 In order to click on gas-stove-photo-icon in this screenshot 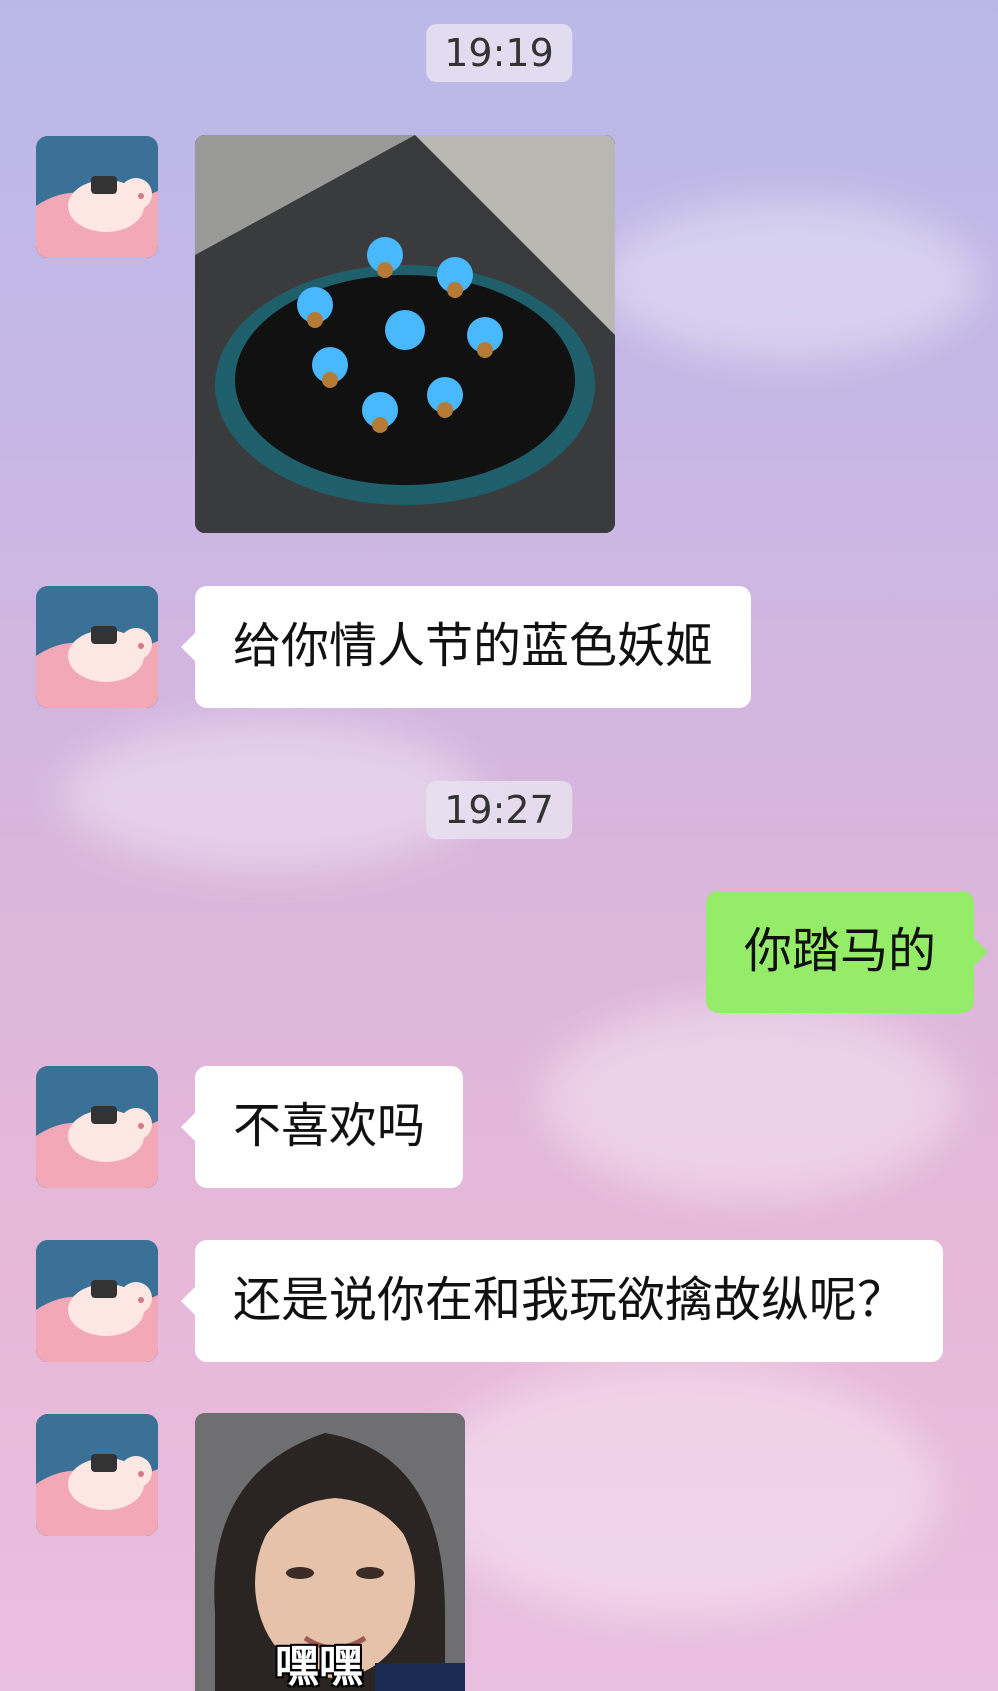, I will do `click(405, 334)`.